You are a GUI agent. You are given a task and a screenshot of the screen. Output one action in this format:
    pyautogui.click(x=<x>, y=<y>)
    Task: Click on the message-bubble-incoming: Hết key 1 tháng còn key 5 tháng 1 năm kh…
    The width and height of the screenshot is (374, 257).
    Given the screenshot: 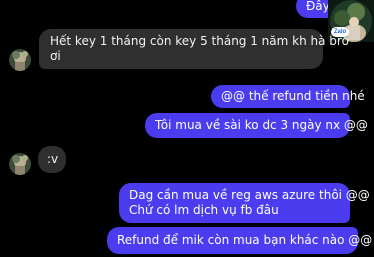 What is the action you would take?
    pyautogui.click(x=194, y=49)
    